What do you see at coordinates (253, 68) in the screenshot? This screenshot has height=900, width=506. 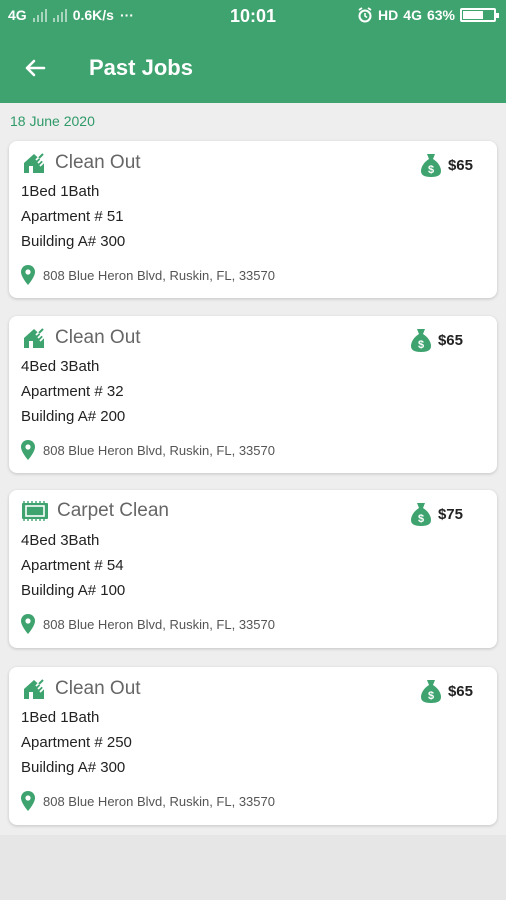 I see `app-bar: Past Jobs` at bounding box center [253, 68].